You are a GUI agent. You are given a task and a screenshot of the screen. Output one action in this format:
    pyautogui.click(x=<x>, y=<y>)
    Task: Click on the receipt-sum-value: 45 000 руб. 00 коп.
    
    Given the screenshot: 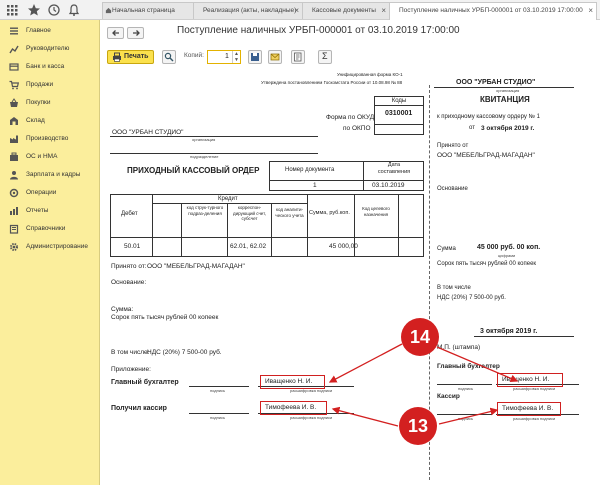 What is the action you would take?
    pyautogui.click(x=509, y=247)
    